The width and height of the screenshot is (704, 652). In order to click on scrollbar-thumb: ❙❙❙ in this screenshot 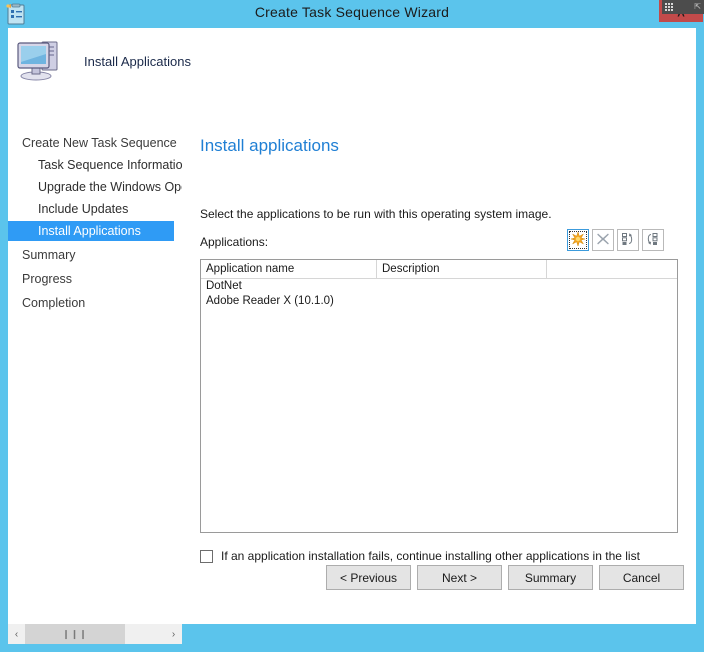, I will do `click(75, 634)`.